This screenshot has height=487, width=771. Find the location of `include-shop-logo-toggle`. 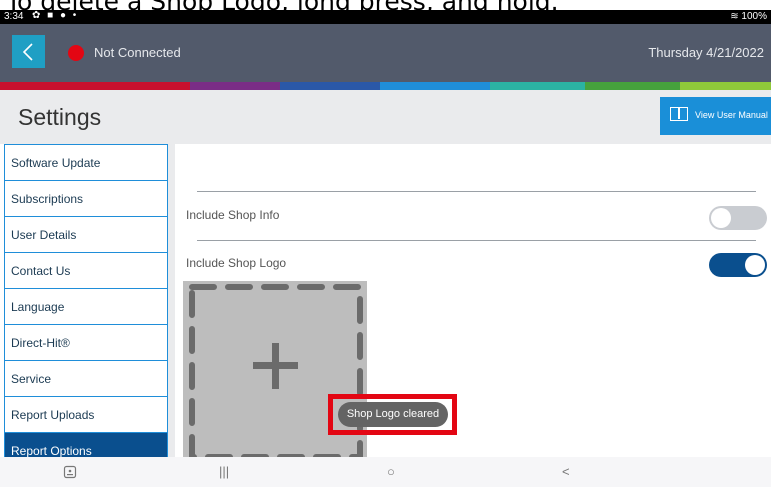

include-shop-logo-toggle is located at coordinates (738, 265).